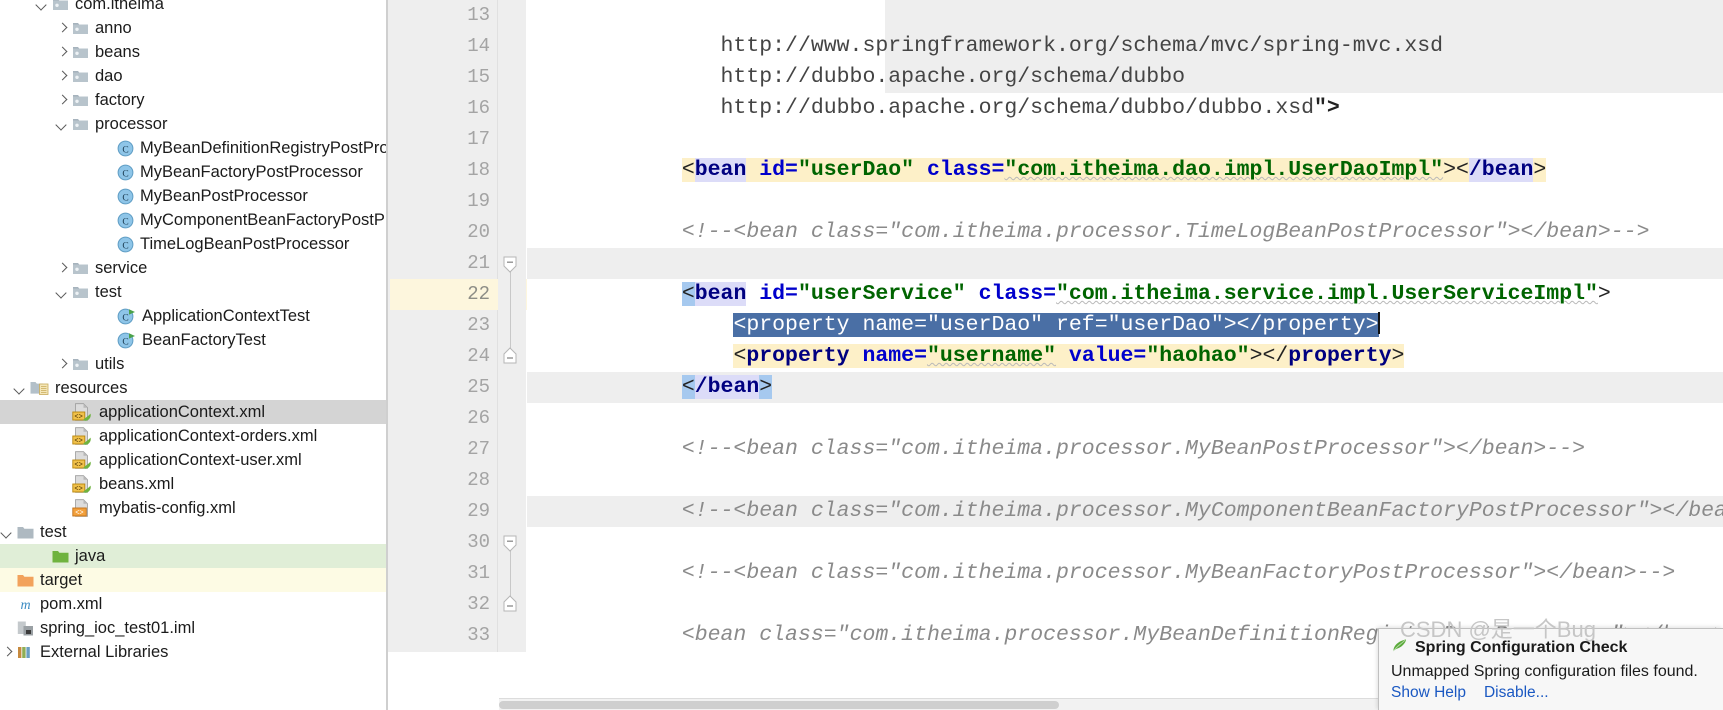  Describe the element at coordinates (193, 124) in the screenshot. I see `tree-item-processor: processor` at that location.